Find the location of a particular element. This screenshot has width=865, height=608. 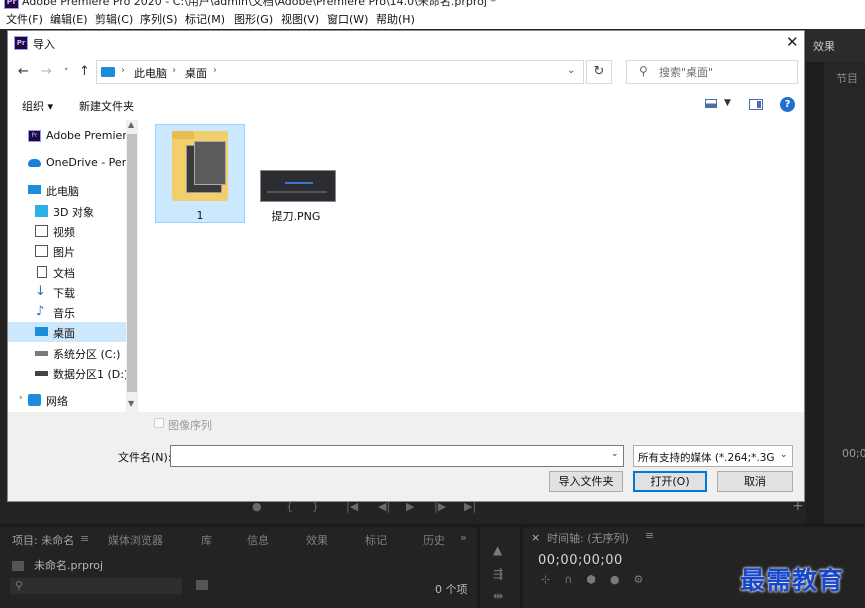

address-bar: › 此电脑 › 桌面 › ⌄ is located at coordinates (340, 72).